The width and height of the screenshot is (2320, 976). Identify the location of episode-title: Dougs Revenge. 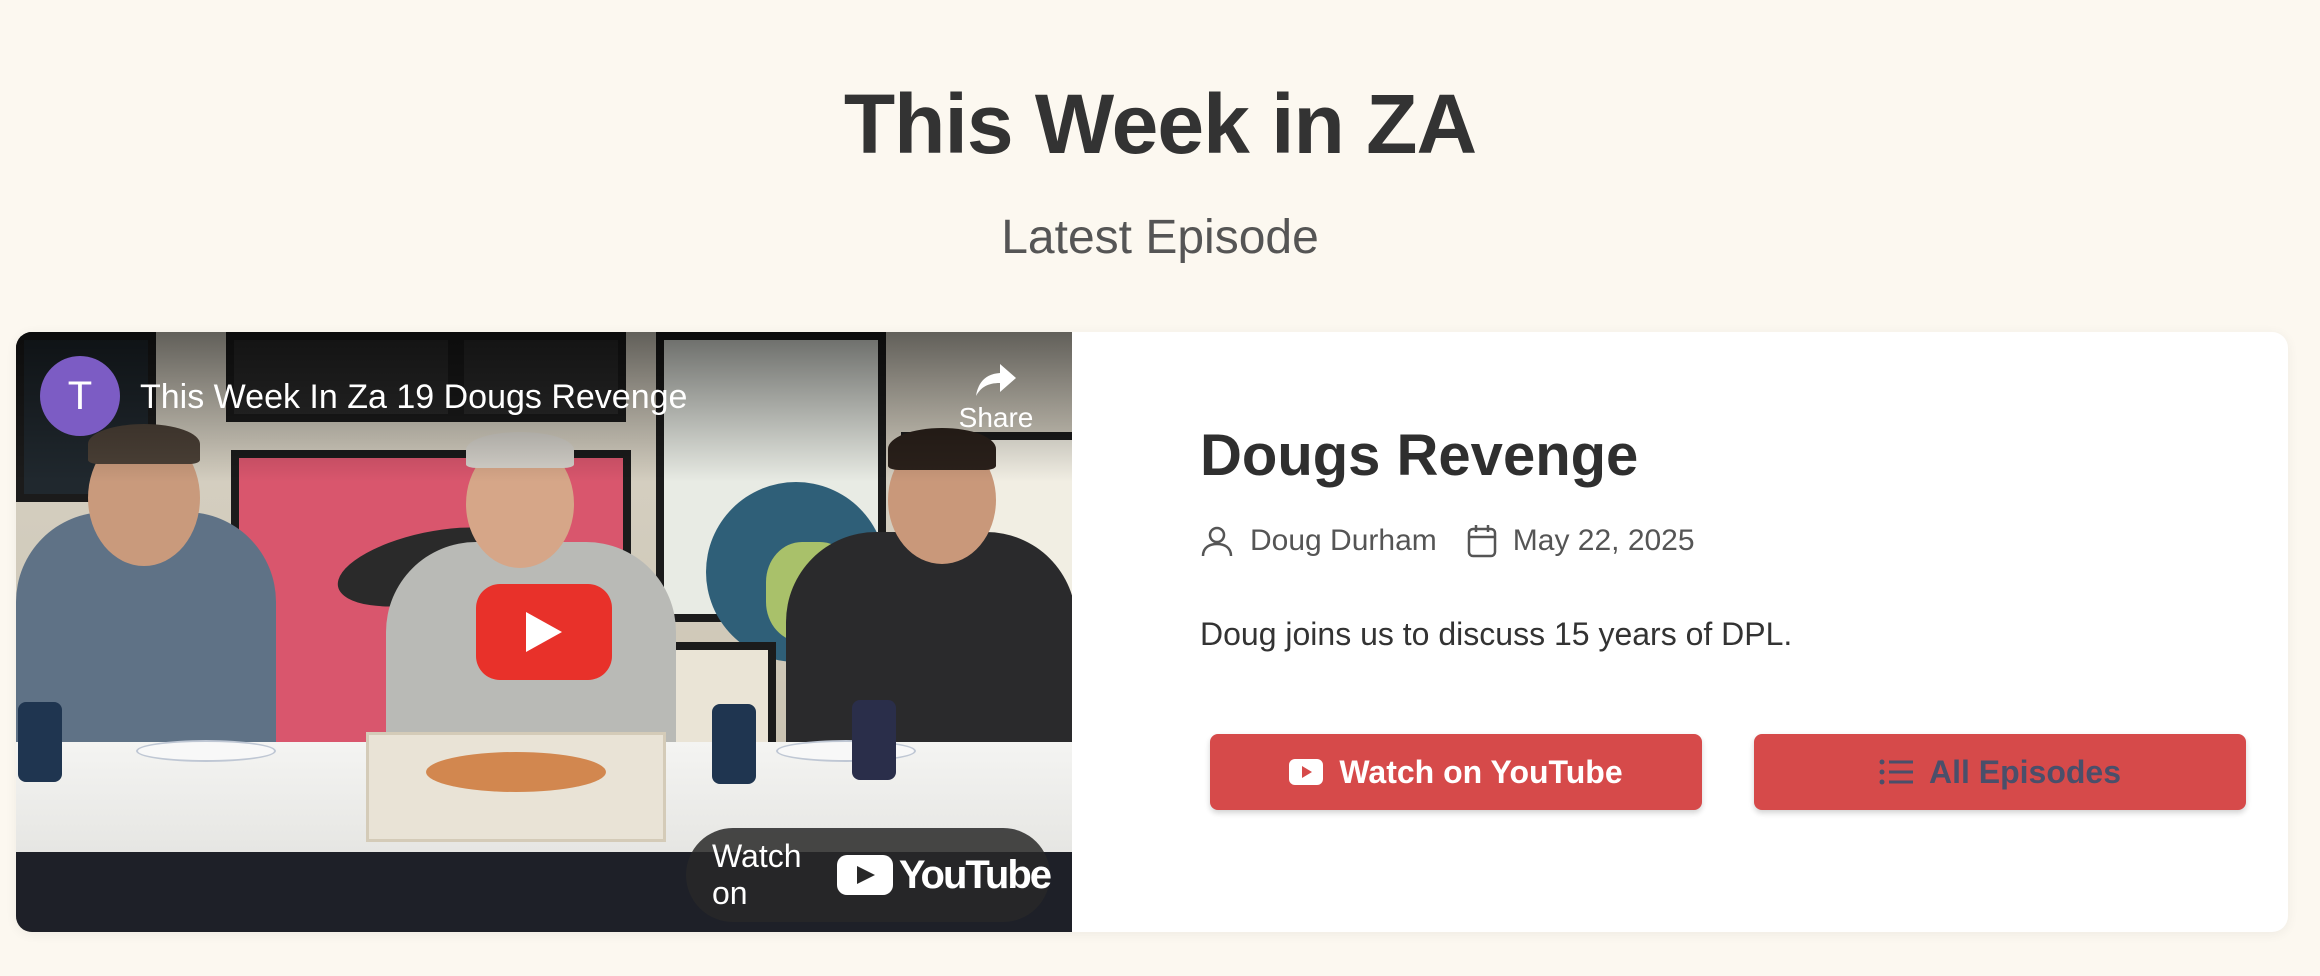
(1419, 455).